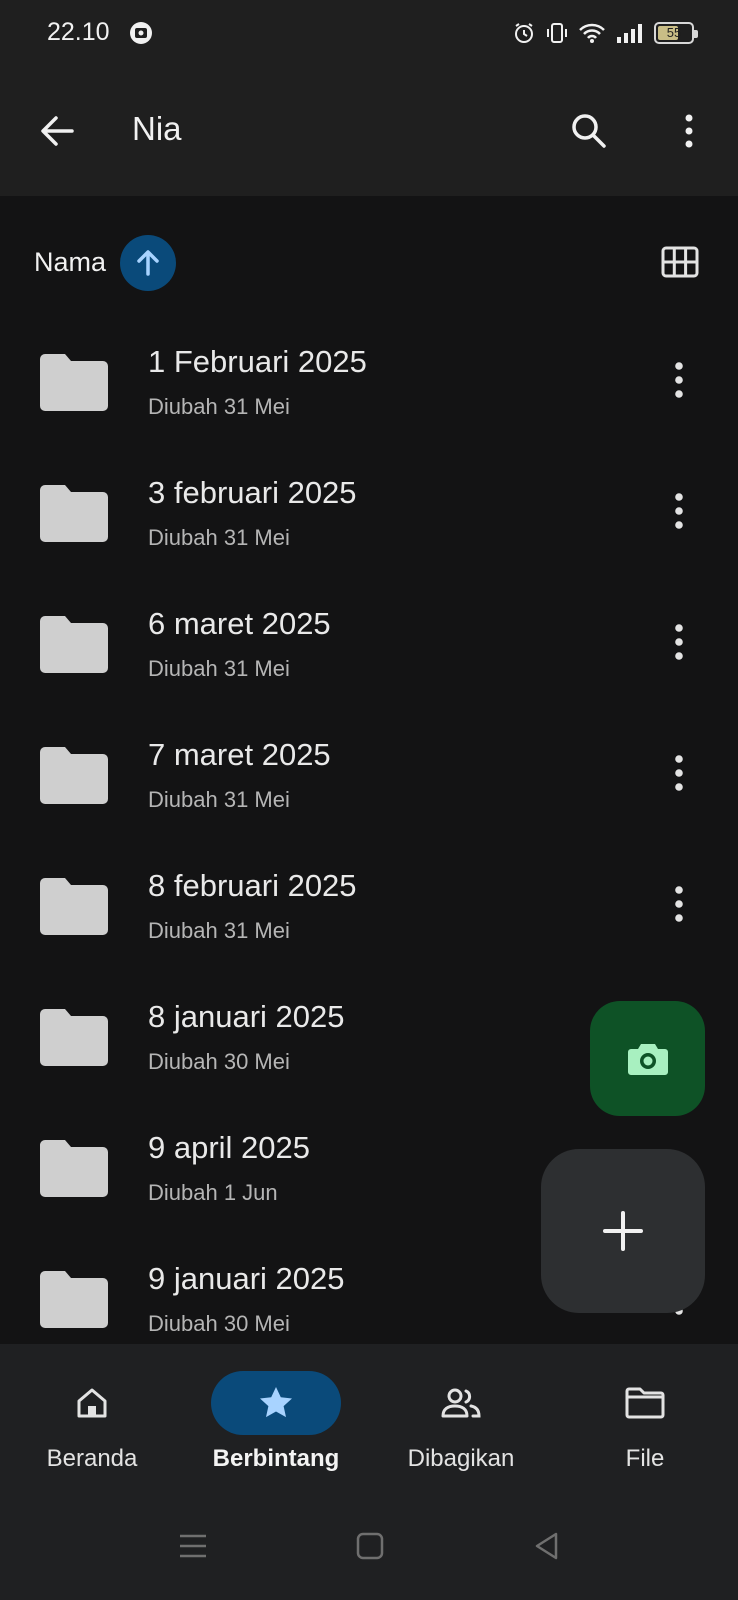  What do you see at coordinates (629, 33) in the screenshot?
I see `signal-icon` at bounding box center [629, 33].